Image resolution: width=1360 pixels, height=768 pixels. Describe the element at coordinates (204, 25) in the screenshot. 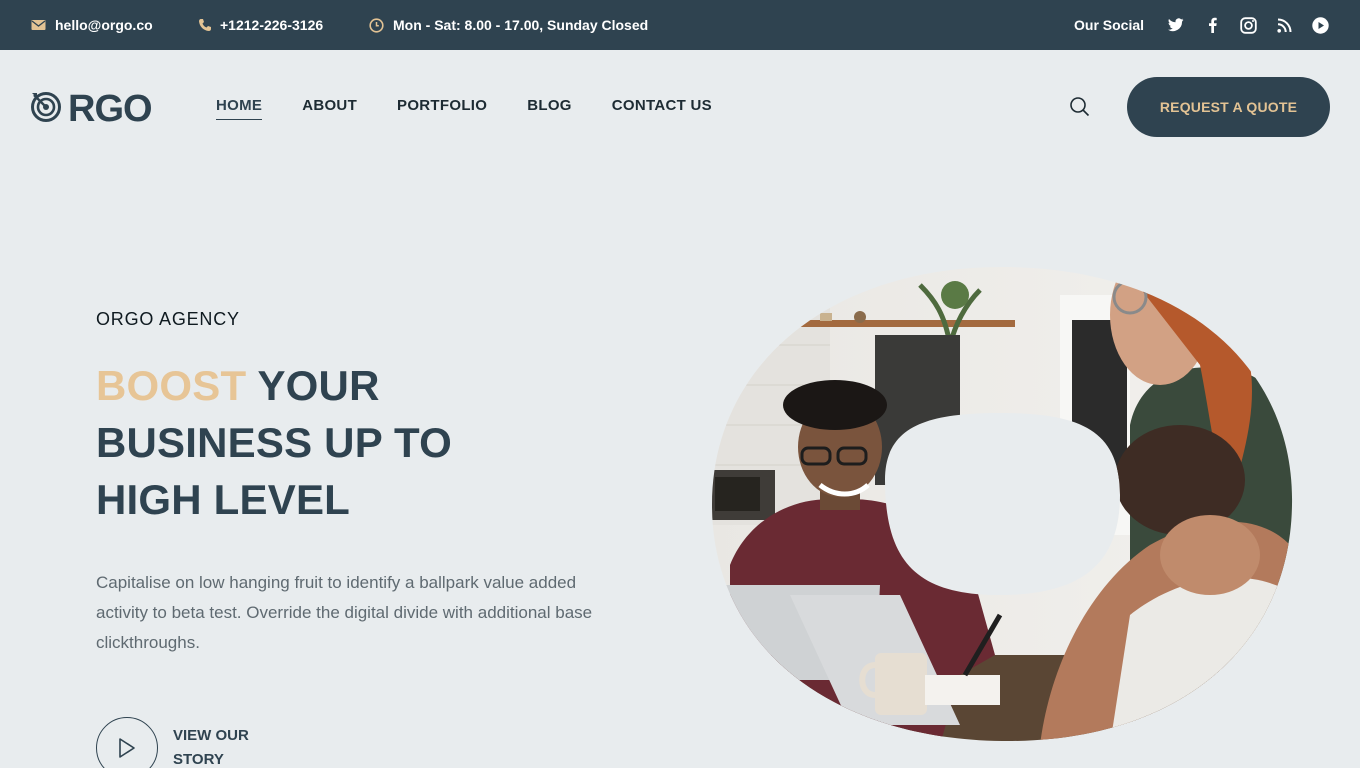

I see `phone-icon` at that location.